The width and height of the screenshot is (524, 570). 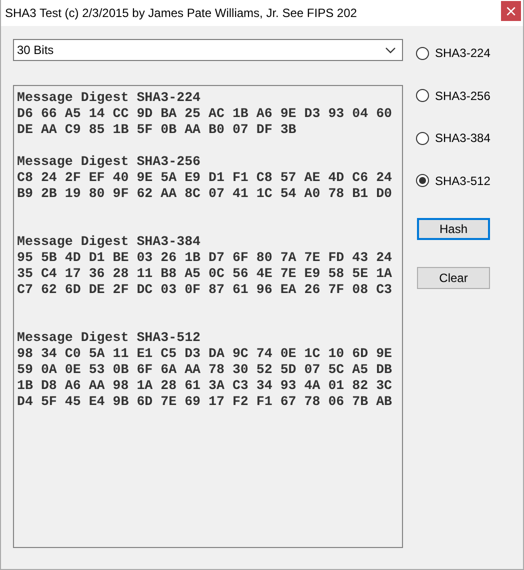 I want to click on close-button: ×, so click(x=511, y=11).